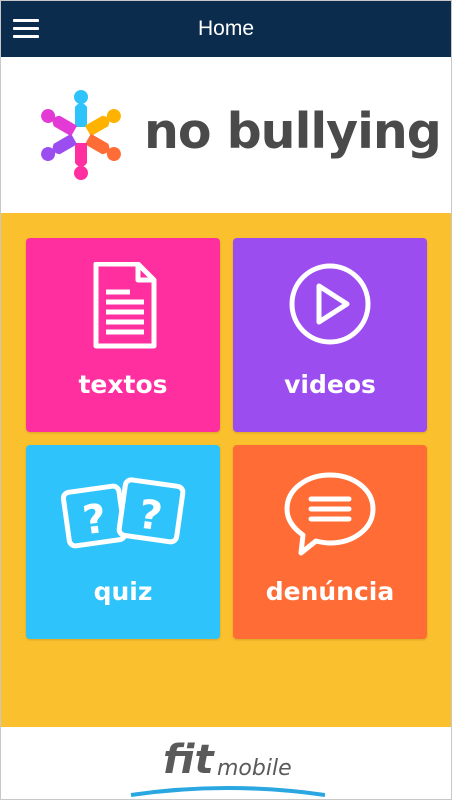  I want to click on fit-mobile-logo: fit mobile, so click(227, 767).